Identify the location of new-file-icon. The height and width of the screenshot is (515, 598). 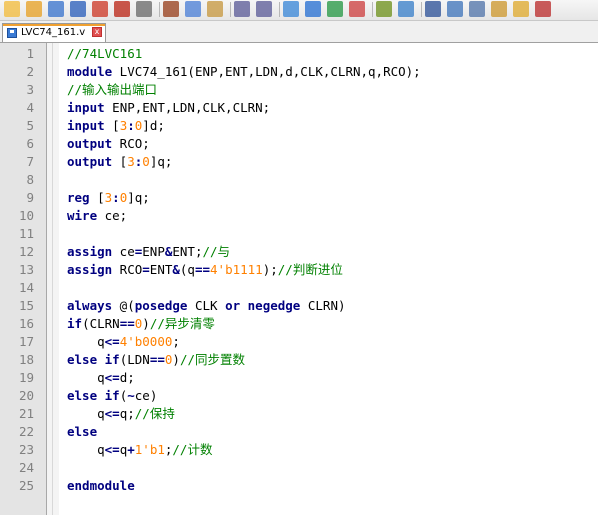
(12, 9).